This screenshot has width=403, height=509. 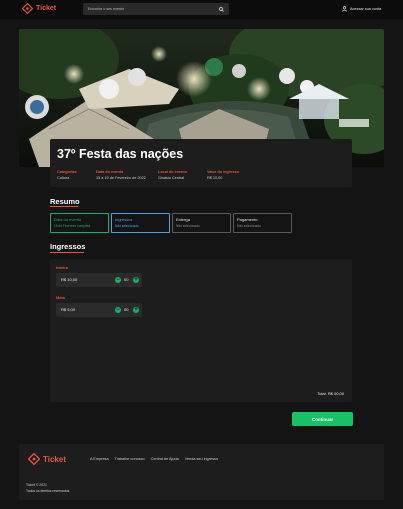 I want to click on step-payment: Pagamento Não selecionado, so click(x=262, y=223).